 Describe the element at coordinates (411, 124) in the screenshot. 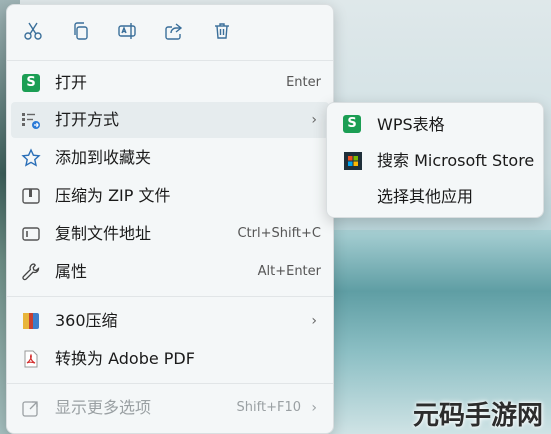

I see `submenu-item-label: WPS表格` at that location.